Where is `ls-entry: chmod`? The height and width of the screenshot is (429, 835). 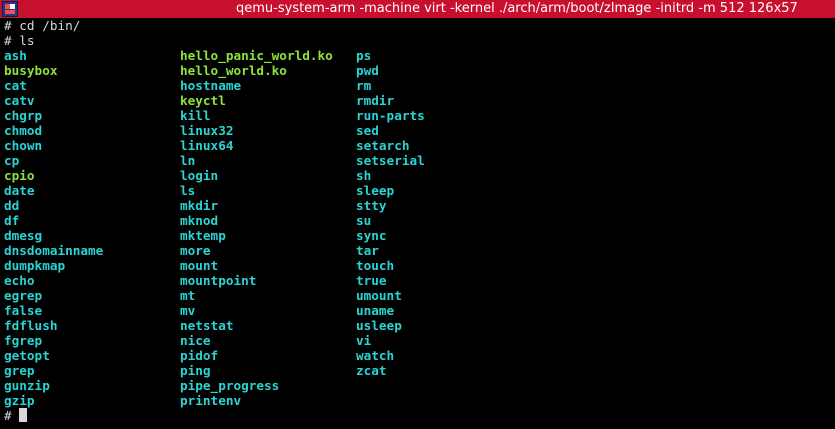 ls-entry: chmod is located at coordinates (23, 130).